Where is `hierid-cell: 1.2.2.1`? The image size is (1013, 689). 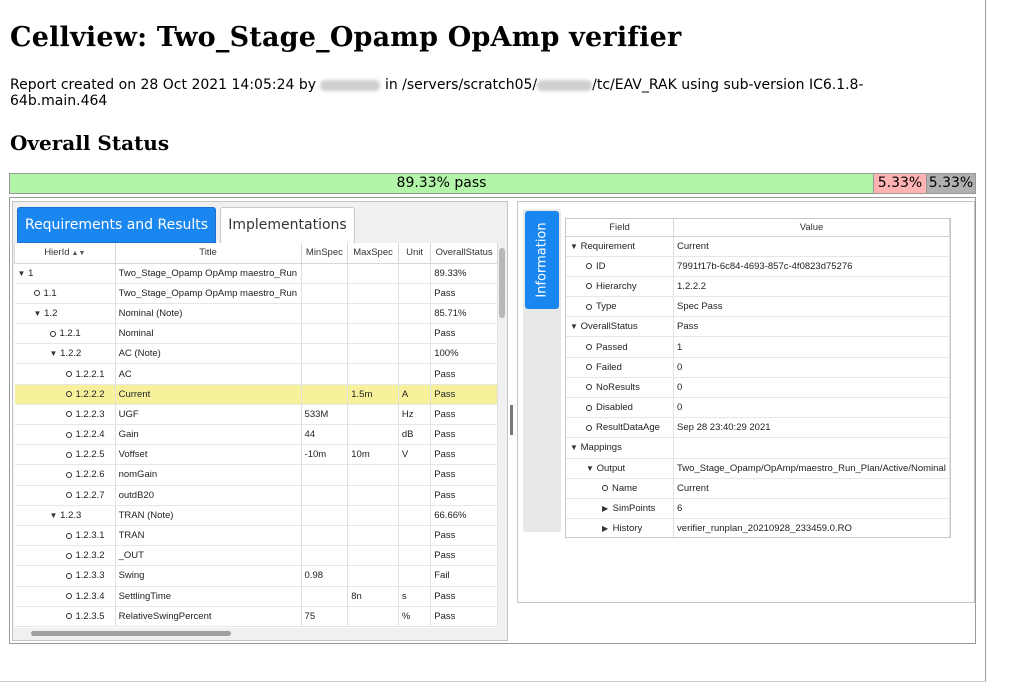
hierid-cell: 1.2.2.1 is located at coordinates (65, 374).